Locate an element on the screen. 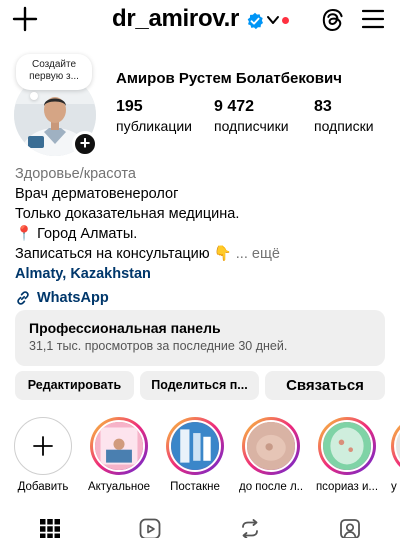 The width and height of the screenshot is (400, 538). tagged-icon is located at coordinates (350, 528).